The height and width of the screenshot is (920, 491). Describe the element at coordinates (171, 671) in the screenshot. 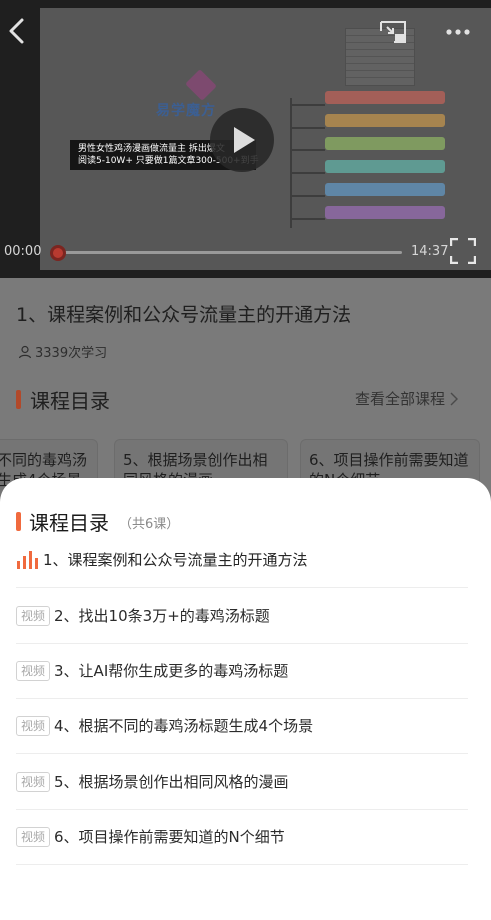

I see `lesson-title: 3、让AI帮你生成更多的毒鸡汤标题` at that location.